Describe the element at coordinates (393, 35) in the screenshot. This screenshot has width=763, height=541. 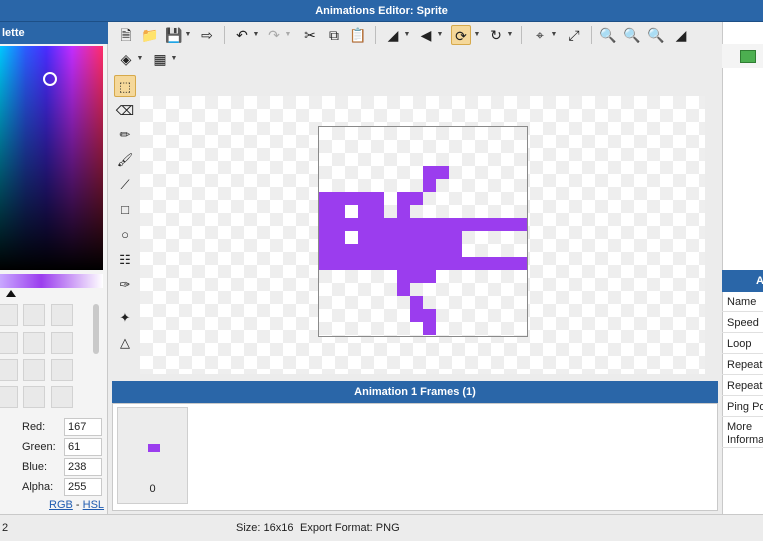
I see `flip-horizontal-icon: ◢` at that location.